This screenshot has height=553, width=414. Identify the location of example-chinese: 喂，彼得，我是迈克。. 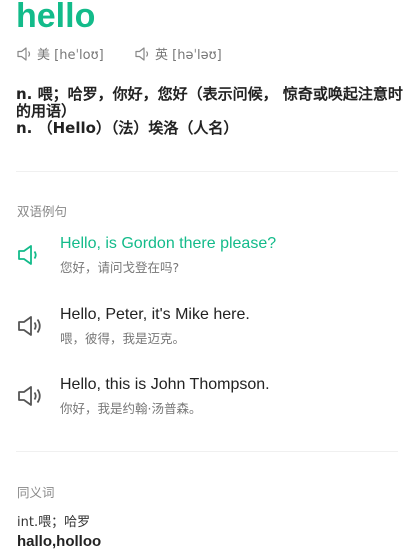
(123, 338).